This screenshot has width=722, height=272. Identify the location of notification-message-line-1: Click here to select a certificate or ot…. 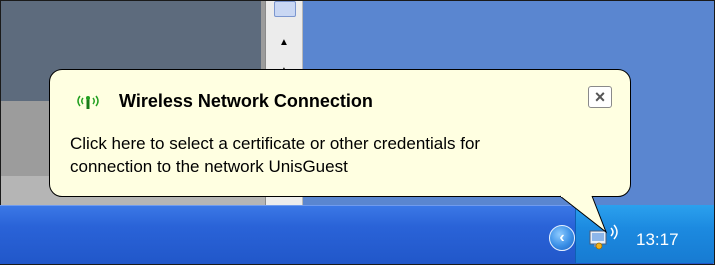
(275, 143).